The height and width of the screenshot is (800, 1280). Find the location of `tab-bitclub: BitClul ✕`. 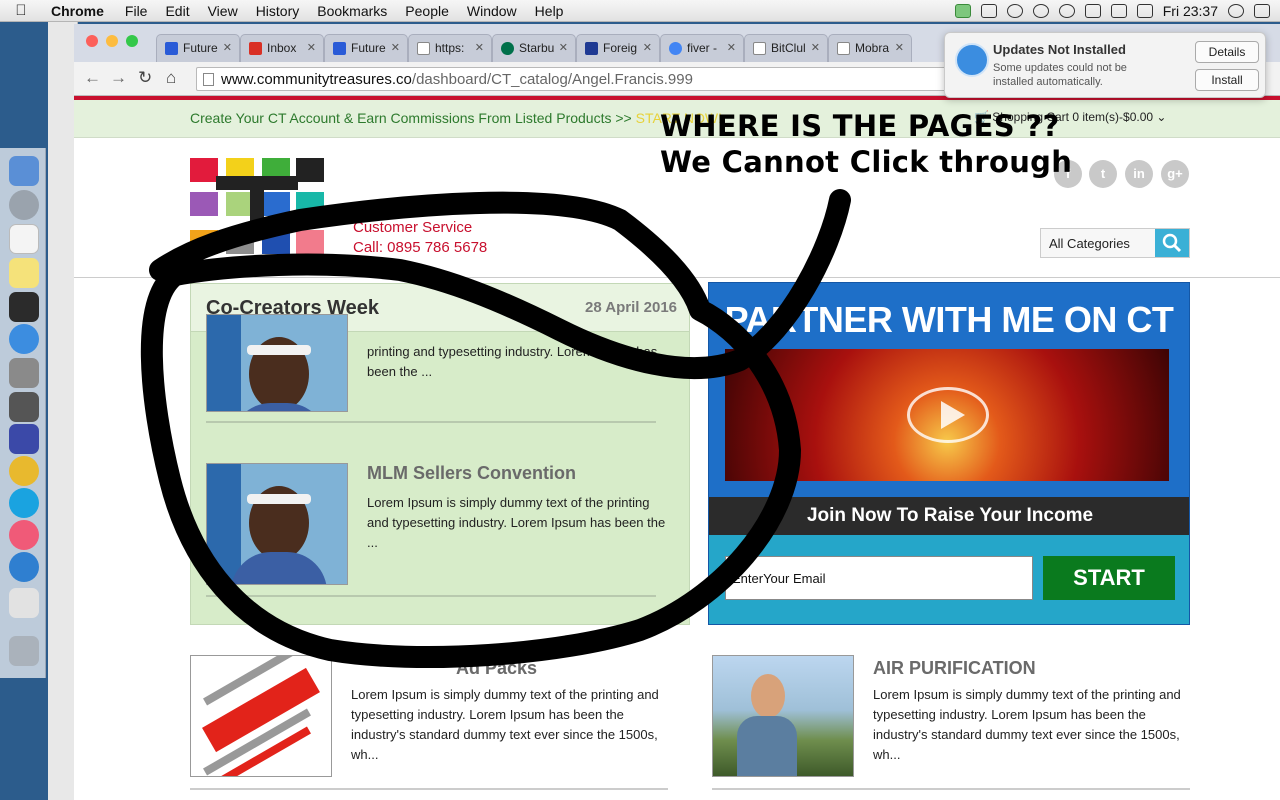

tab-bitclub: BitClul ✕ is located at coordinates (786, 48).